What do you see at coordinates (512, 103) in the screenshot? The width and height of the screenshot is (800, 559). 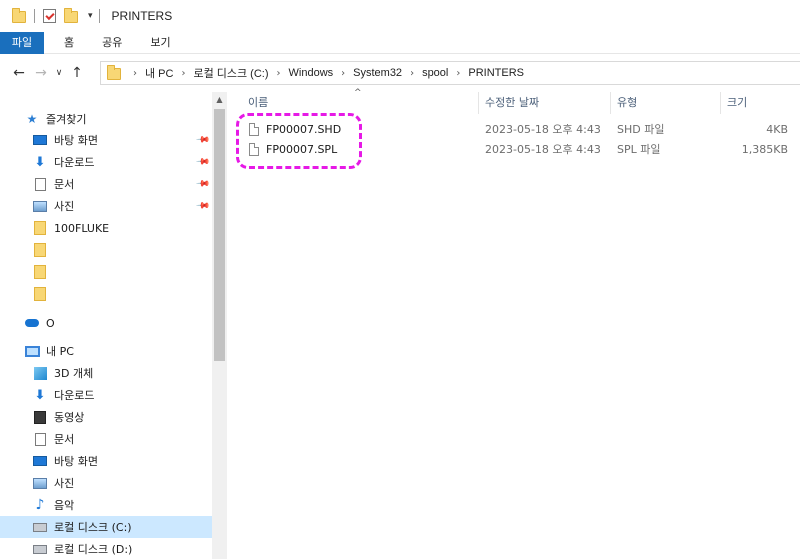 I see `column-header-modified: 수정한 날짜` at bounding box center [512, 103].